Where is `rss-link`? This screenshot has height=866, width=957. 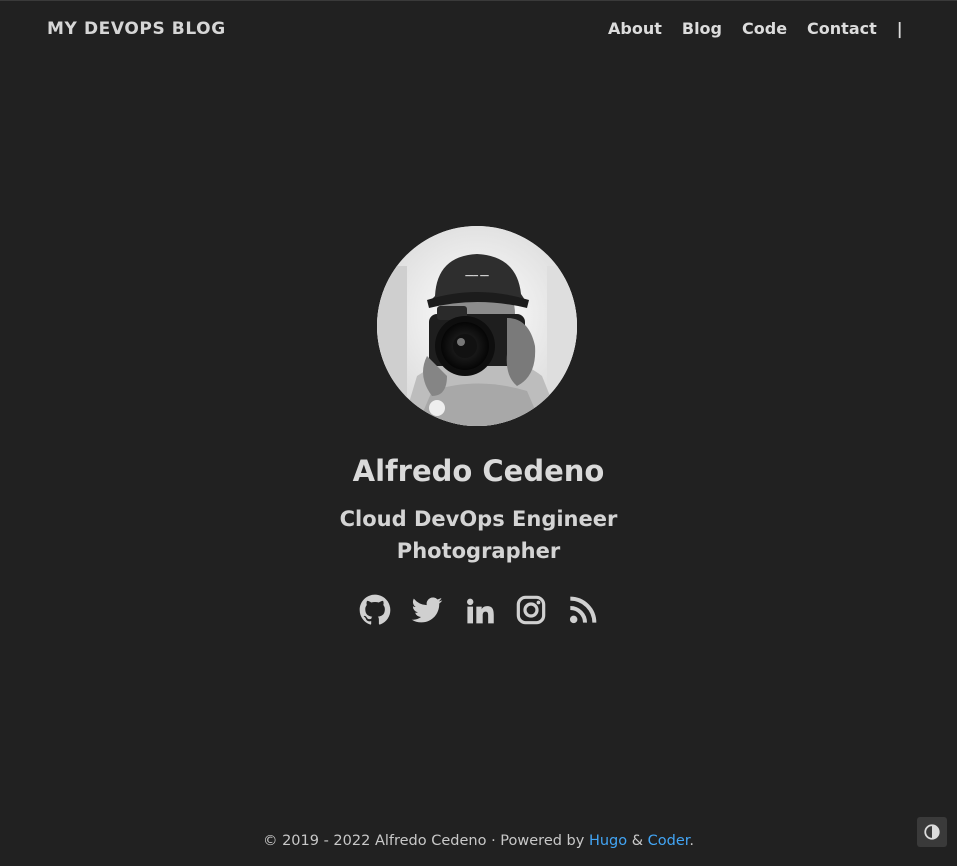 rss-link is located at coordinates (583, 610).